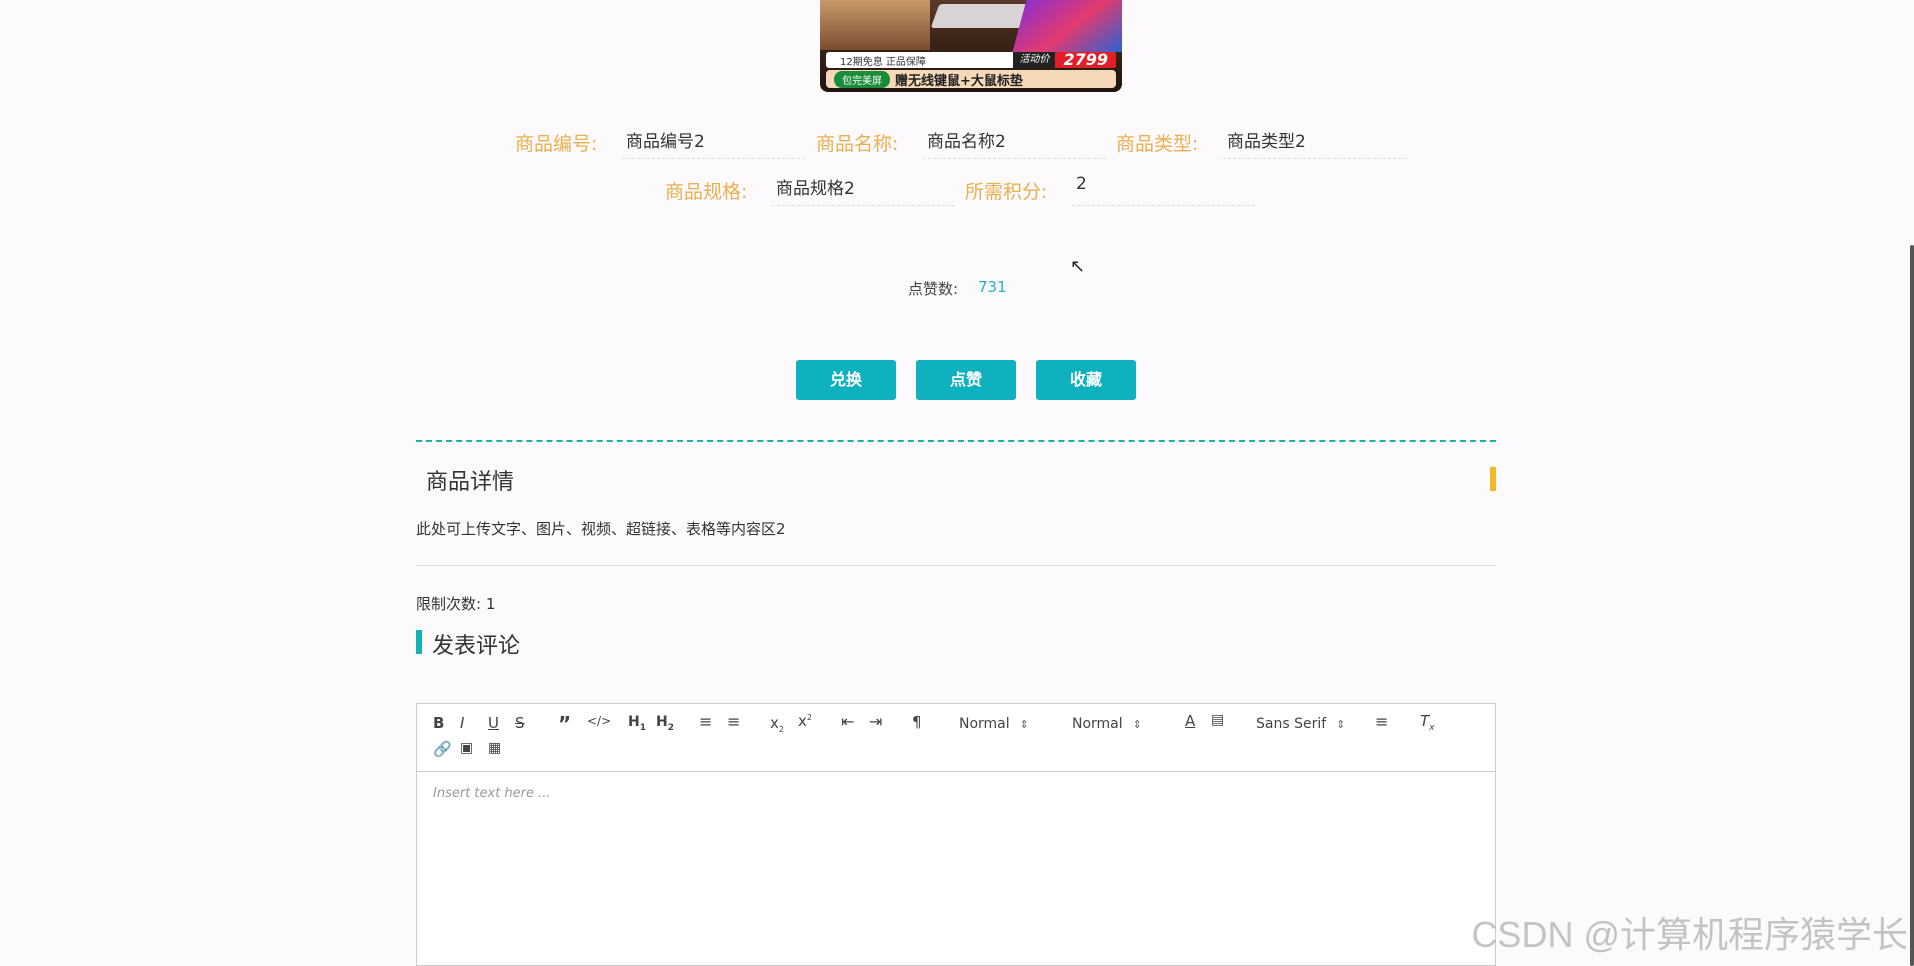 The width and height of the screenshot is (1914, 966). What do you see at coordinates (456, 604) in the screenshot?
I see `limit-count: 限制次数: 1` at bounding box center [456, 604].